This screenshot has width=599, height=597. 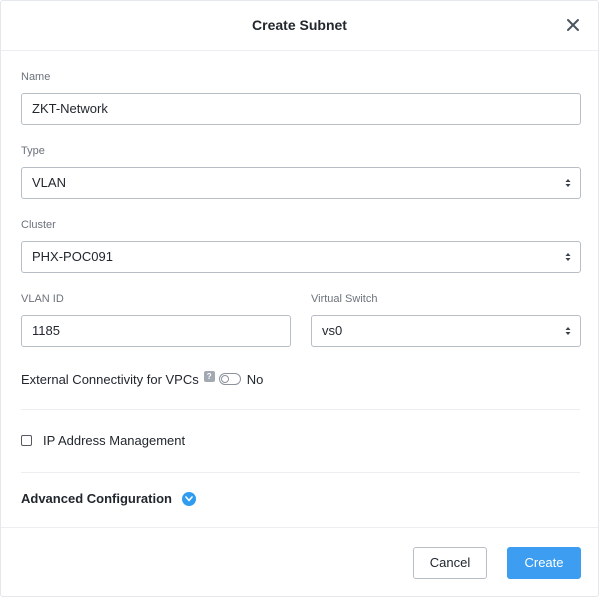 I want to click on name-input: ZKT-Network, so click(x=301, y=109).